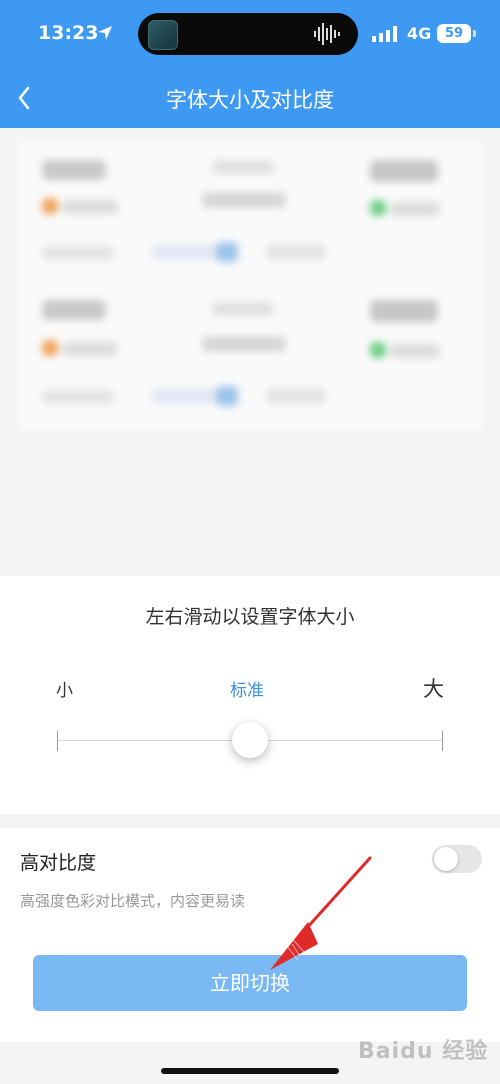  I want to click on toggle-knob, so click(446, 859).